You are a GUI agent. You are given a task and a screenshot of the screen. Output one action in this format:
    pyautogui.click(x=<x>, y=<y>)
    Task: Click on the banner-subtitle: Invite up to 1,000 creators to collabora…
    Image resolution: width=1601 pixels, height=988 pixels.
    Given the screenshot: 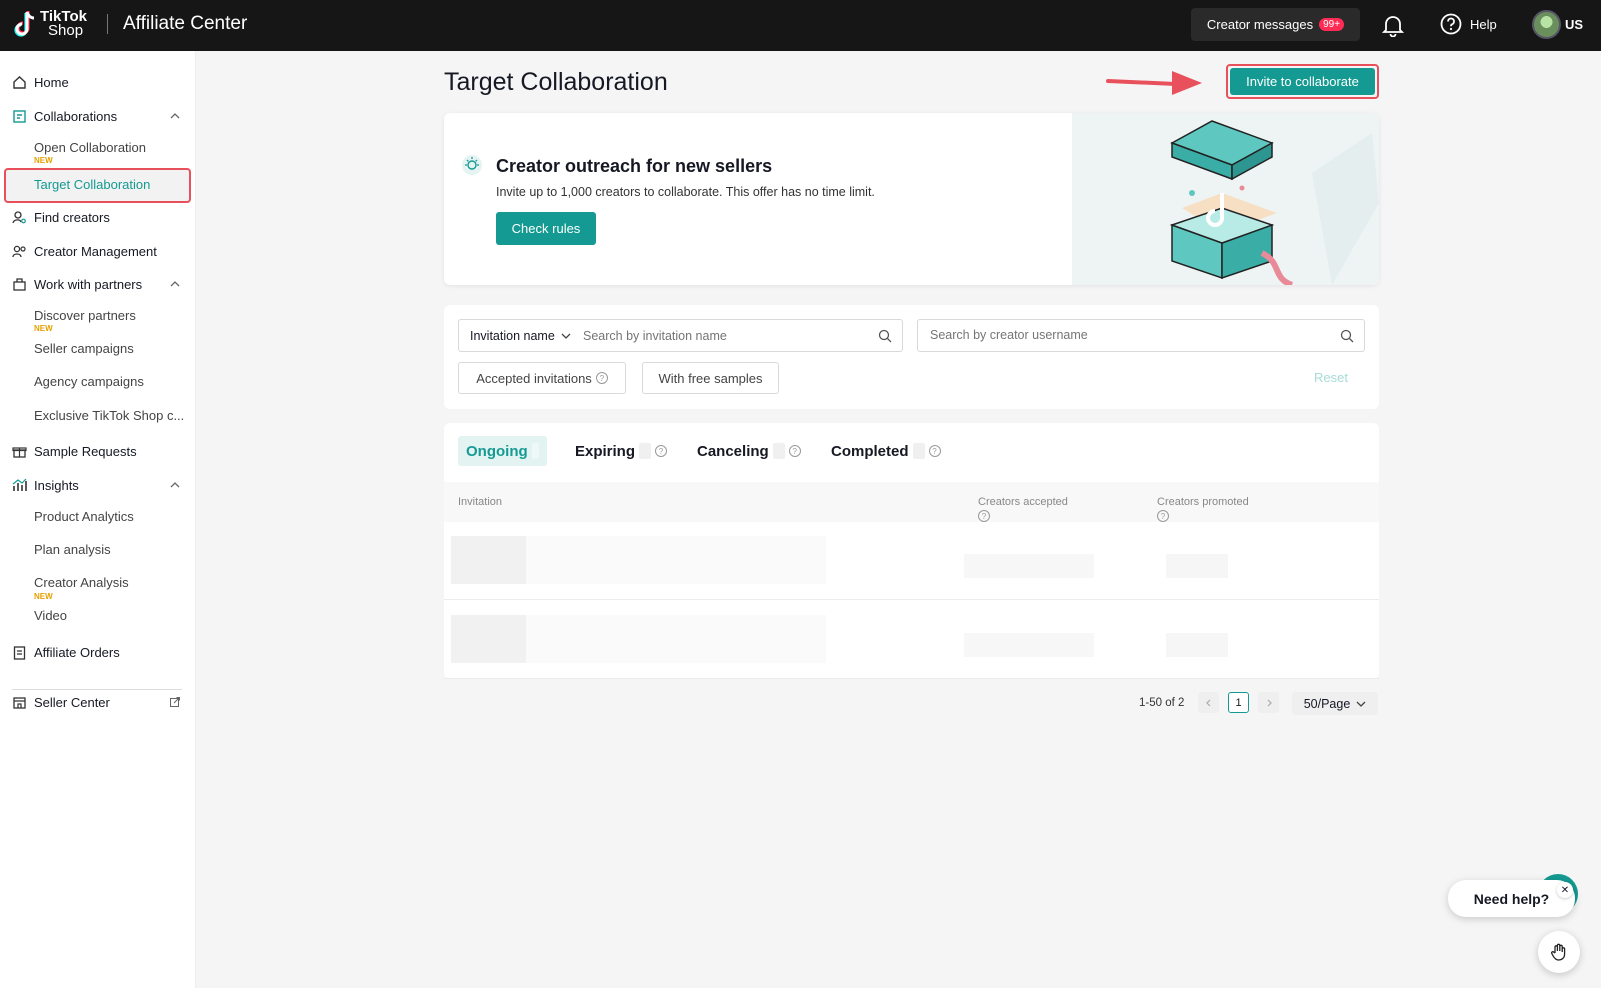 What is the action you would take?
    pyautogui.click(x=685, y=192)
    